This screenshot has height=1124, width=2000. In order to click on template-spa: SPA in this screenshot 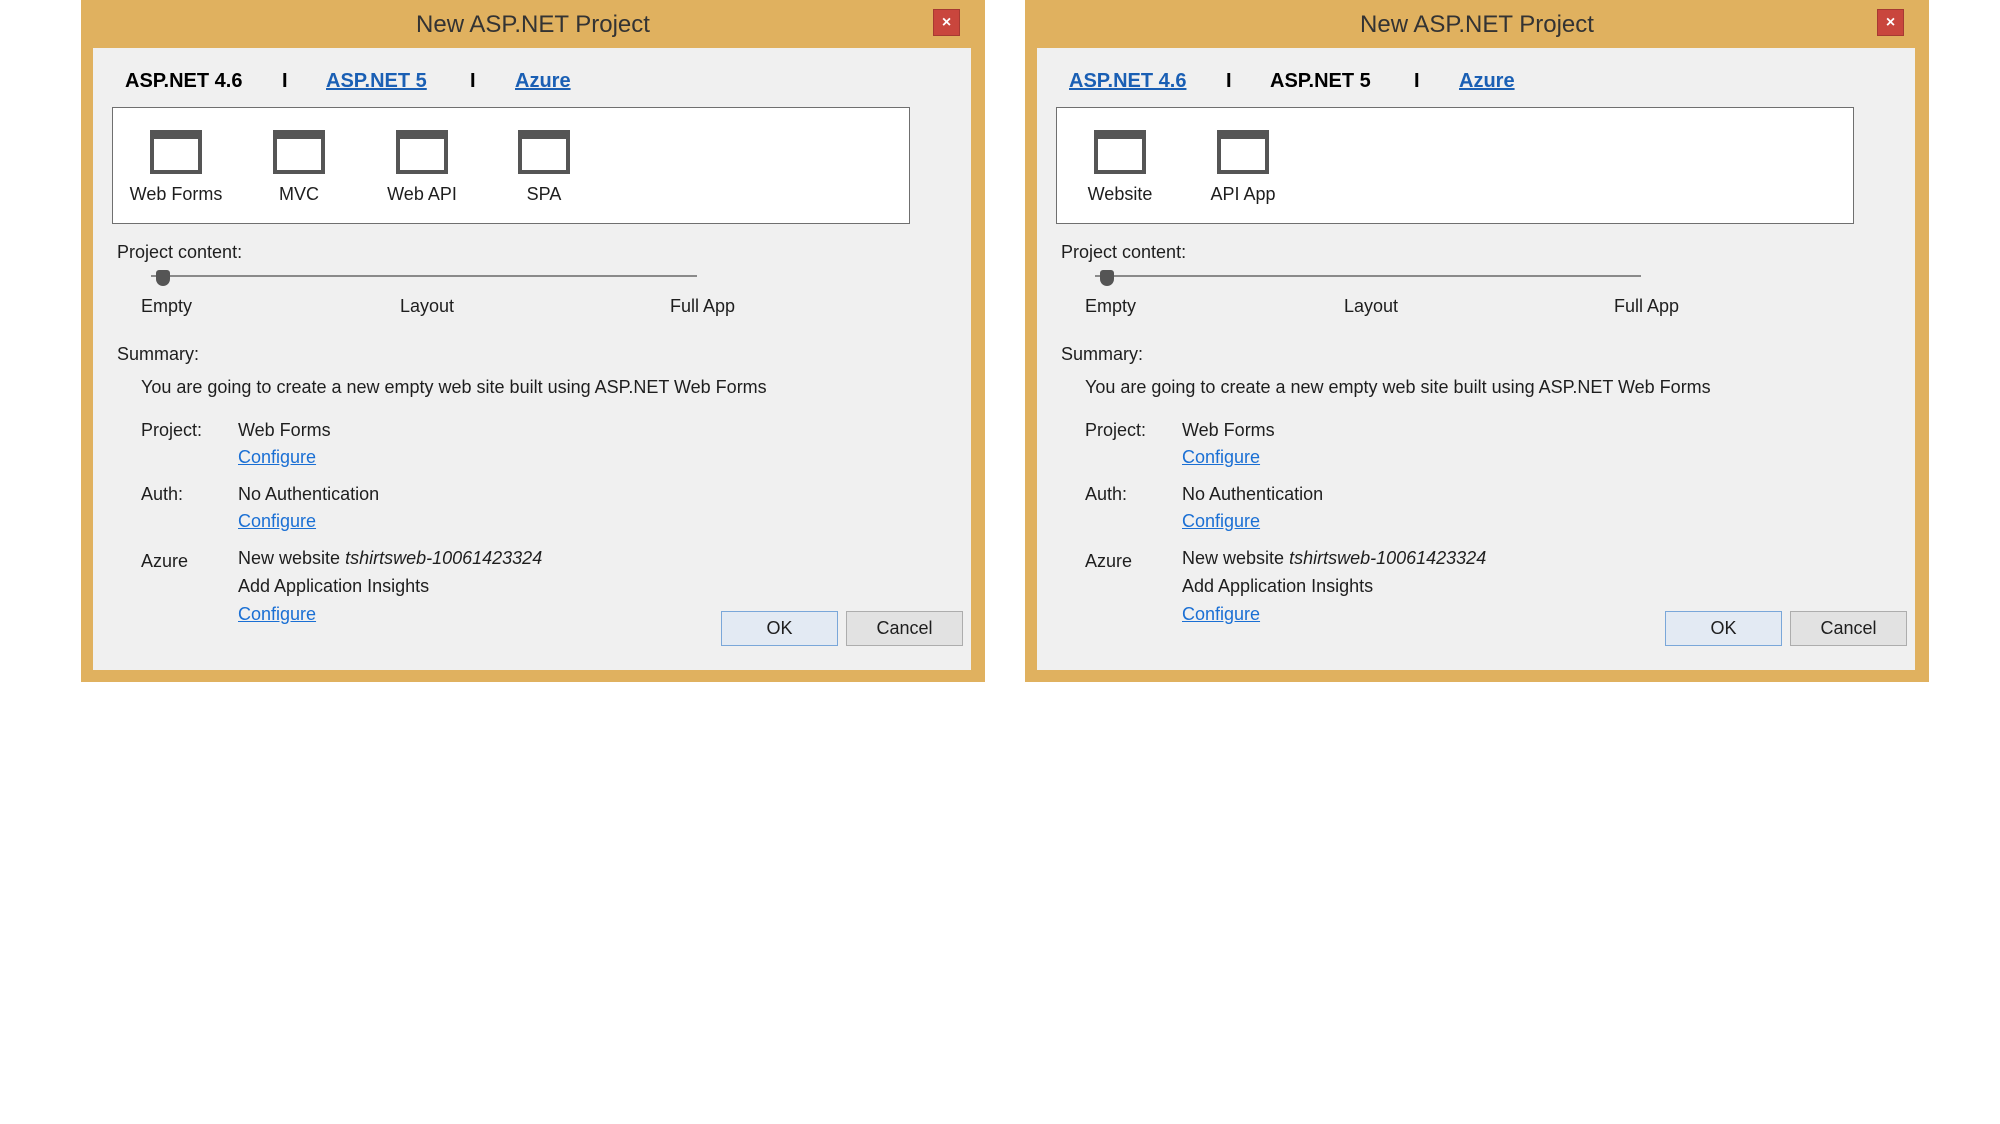, I will do `click(544, 167)`.